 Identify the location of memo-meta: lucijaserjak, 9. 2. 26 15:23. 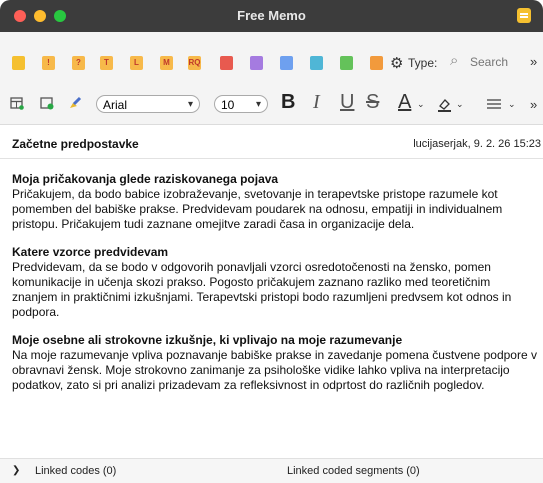
(477, 144).